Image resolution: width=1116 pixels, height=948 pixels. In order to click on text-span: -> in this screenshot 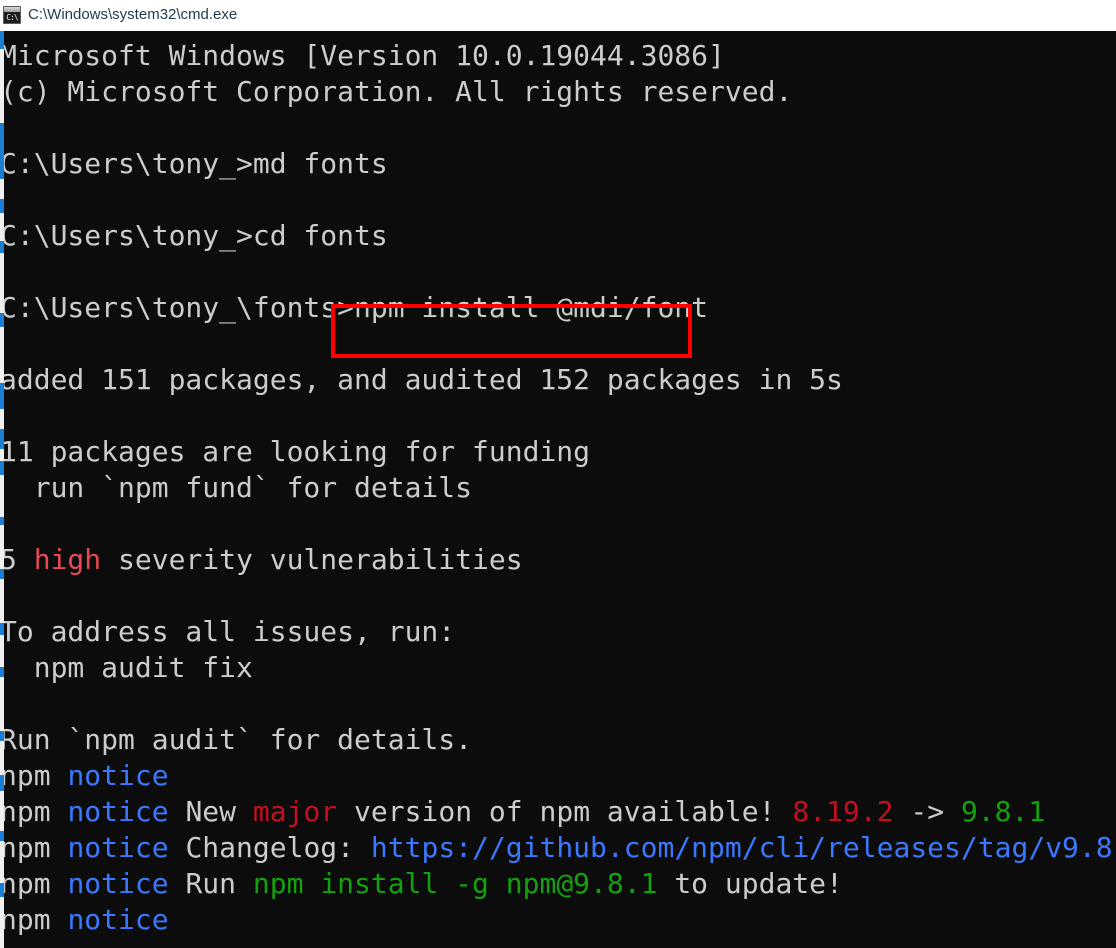, I will do `click(927, 811)`.